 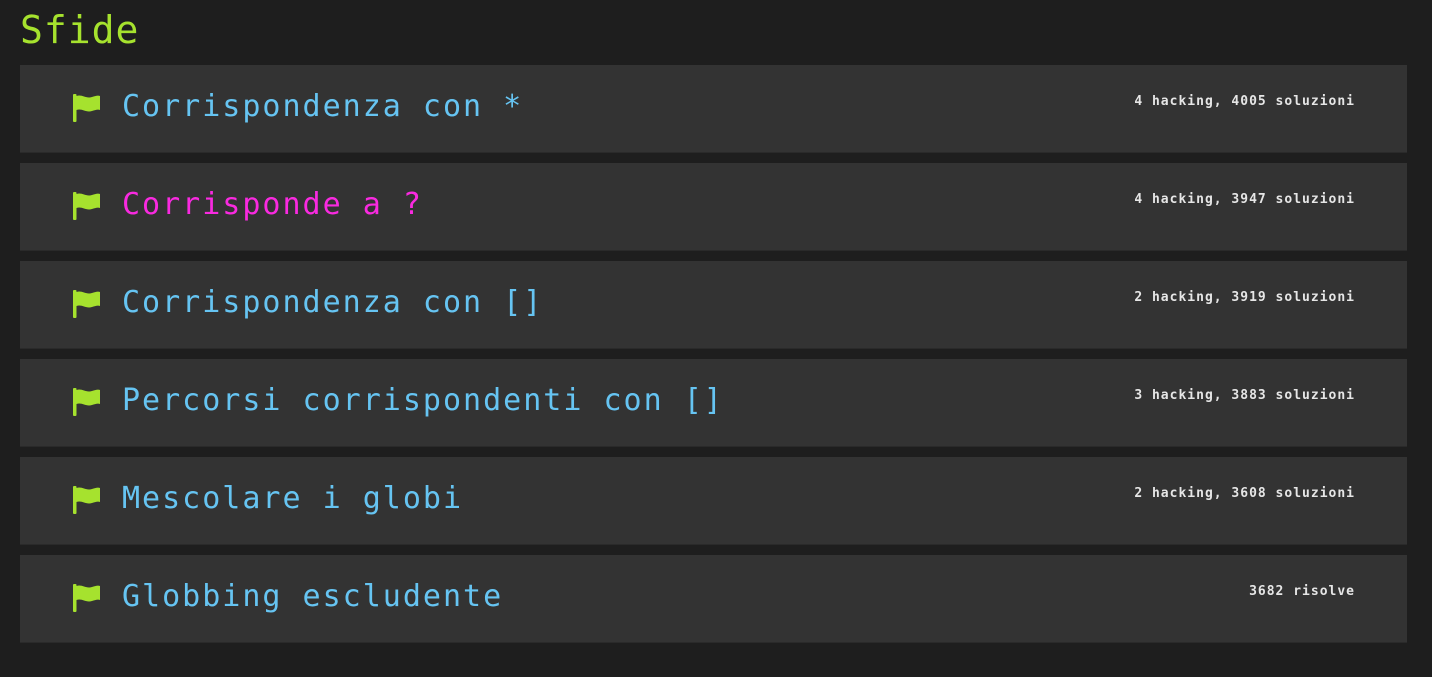 I want to click on challenge-title-link: Corrispondenza con [], so click(x=332, y=303).